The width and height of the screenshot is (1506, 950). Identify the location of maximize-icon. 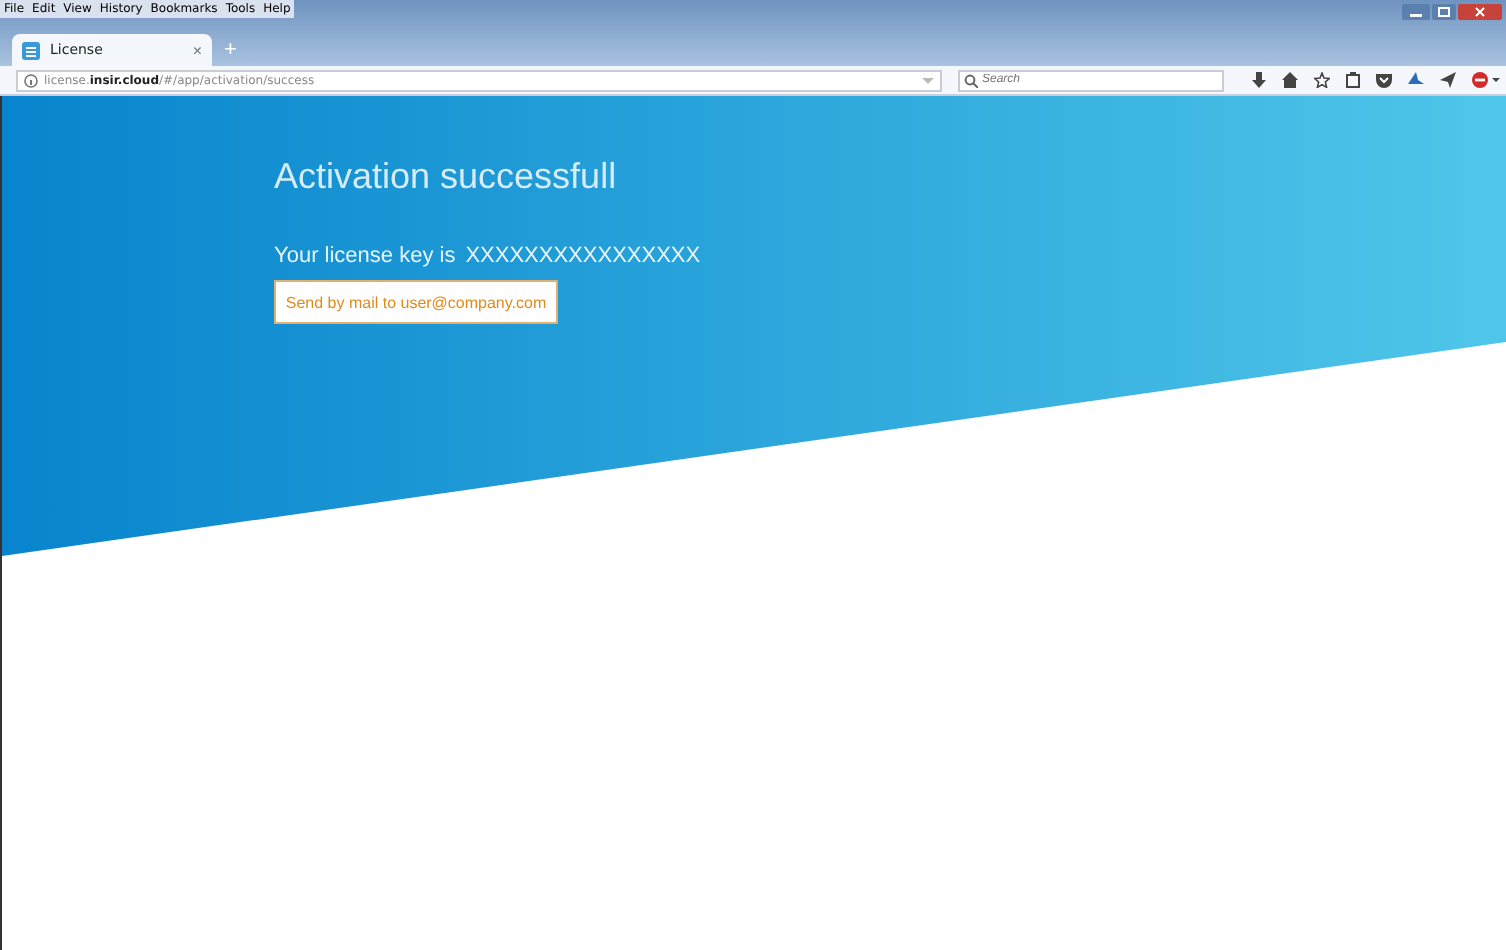
(1444, 12).